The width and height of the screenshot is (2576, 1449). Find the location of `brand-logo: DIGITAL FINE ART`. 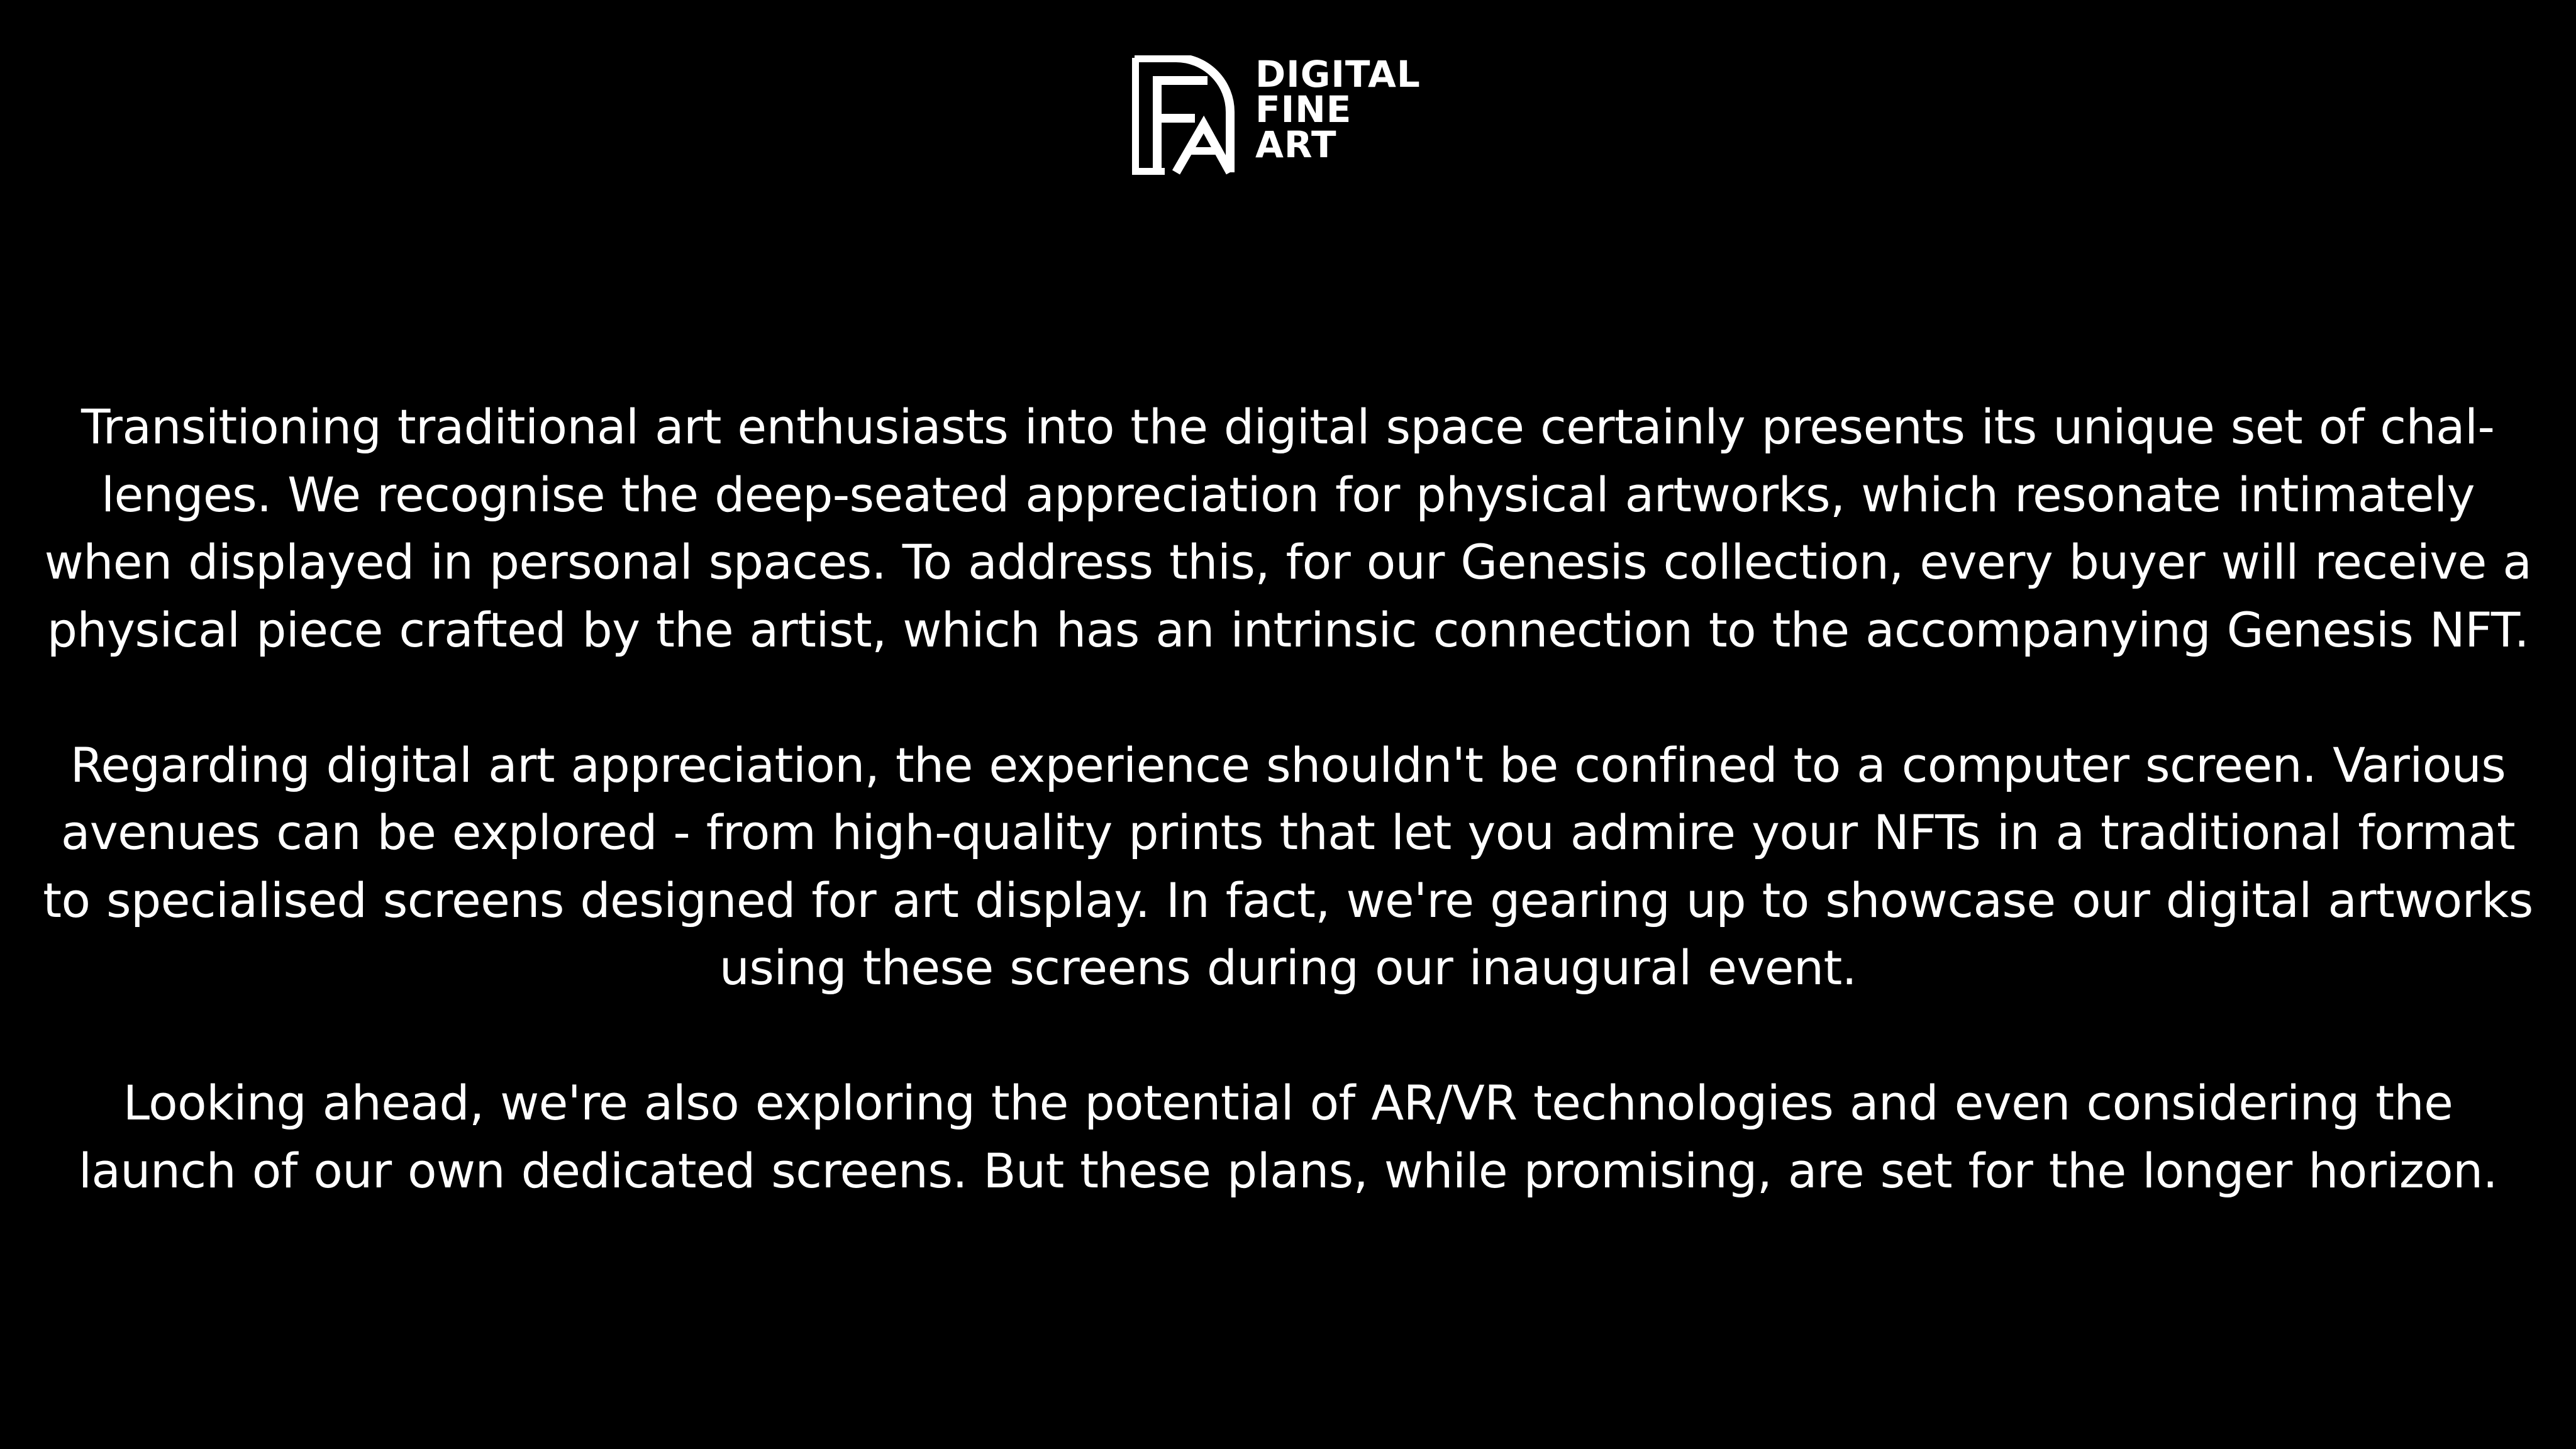

brand-logo: DIGITAL FINE ART is located at coordinates (1289, 118).